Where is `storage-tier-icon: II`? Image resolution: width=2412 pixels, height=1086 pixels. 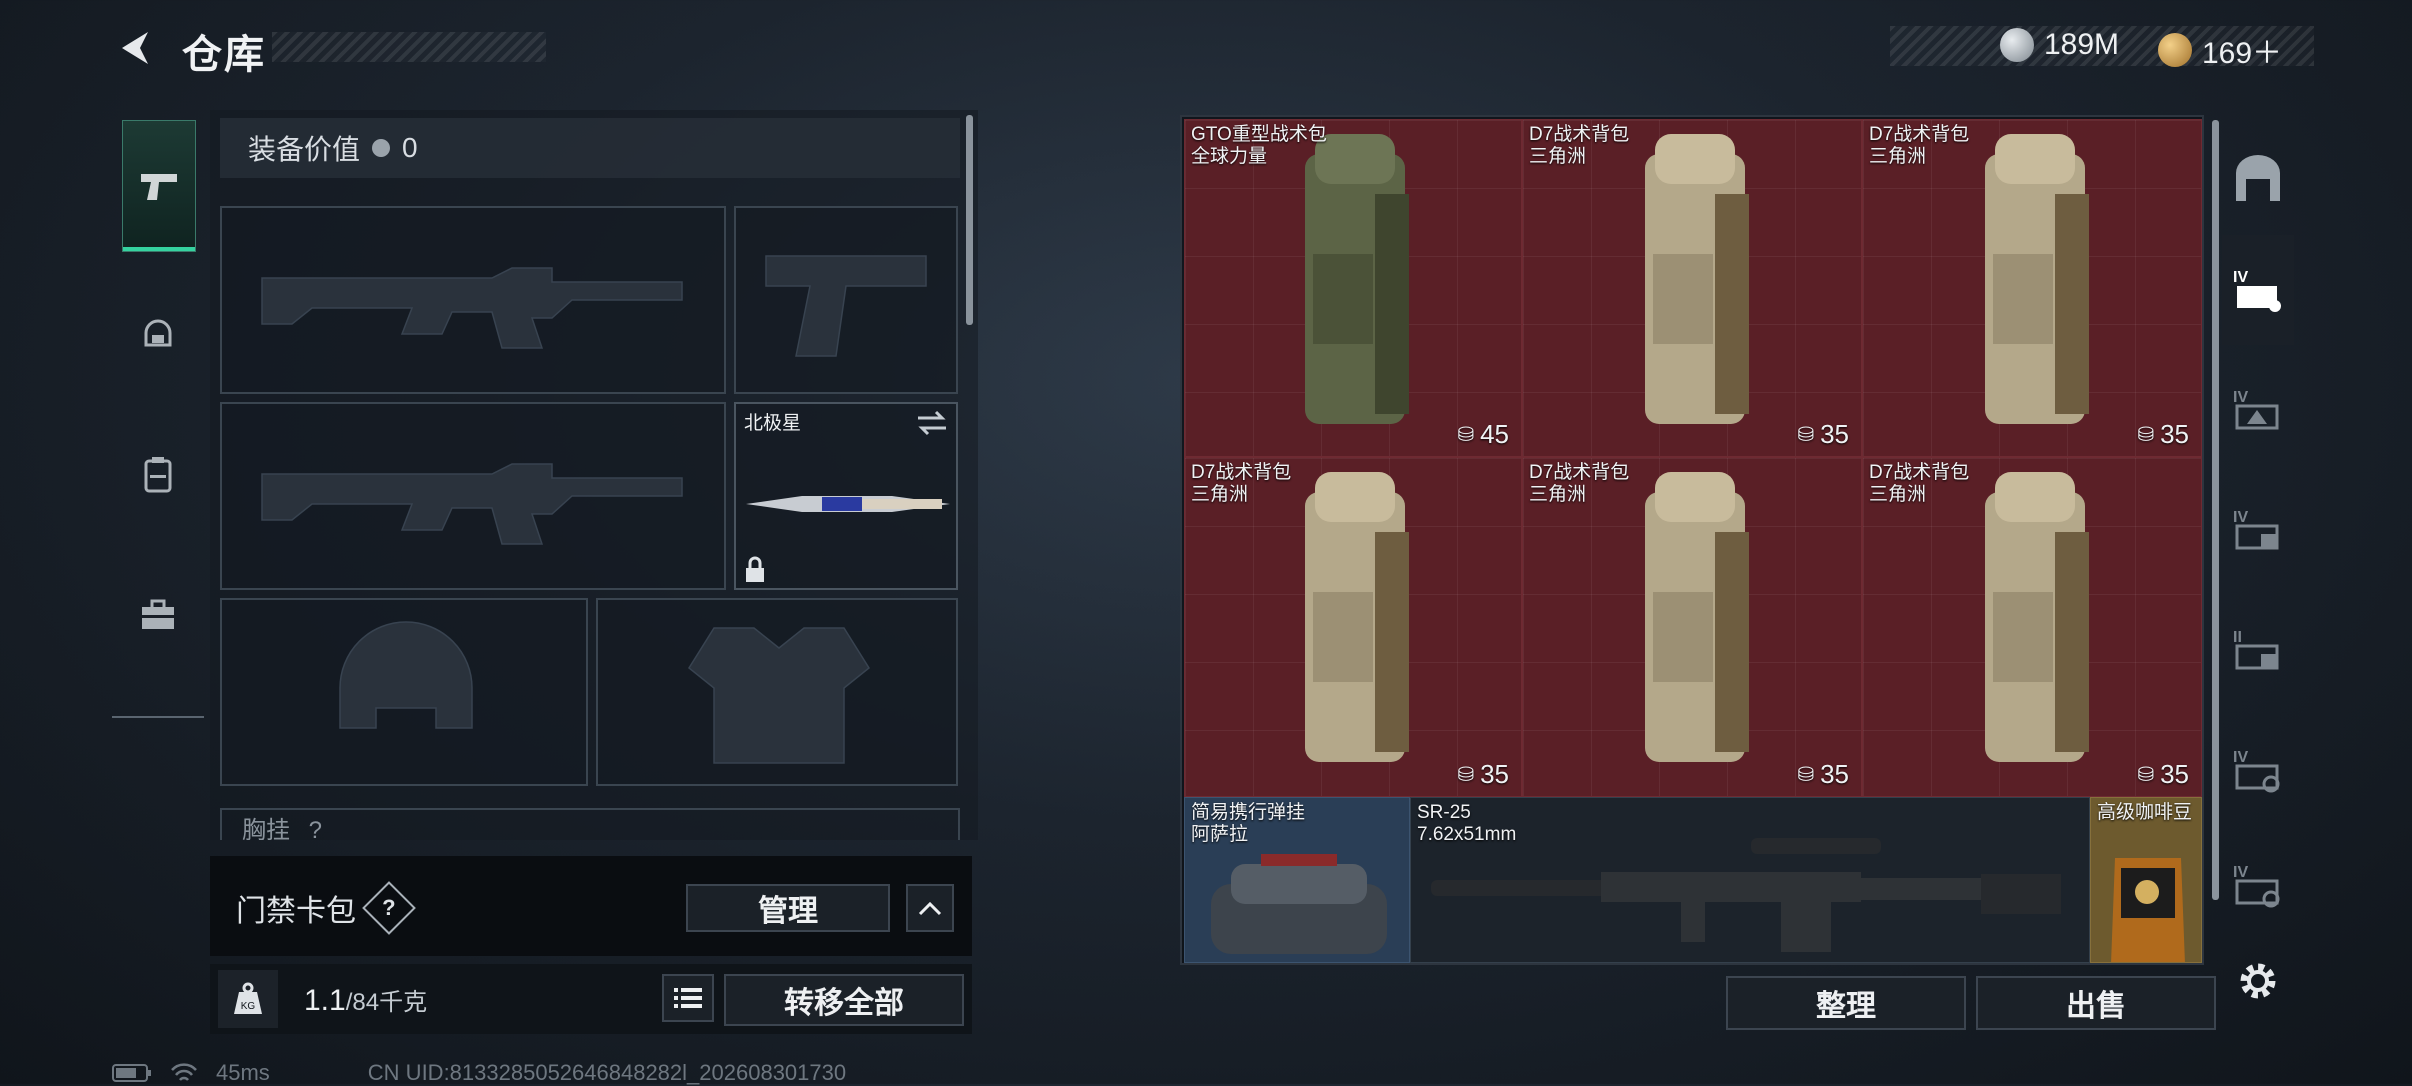 storage-tier-icon: II is located at coordinates (2256, 649).